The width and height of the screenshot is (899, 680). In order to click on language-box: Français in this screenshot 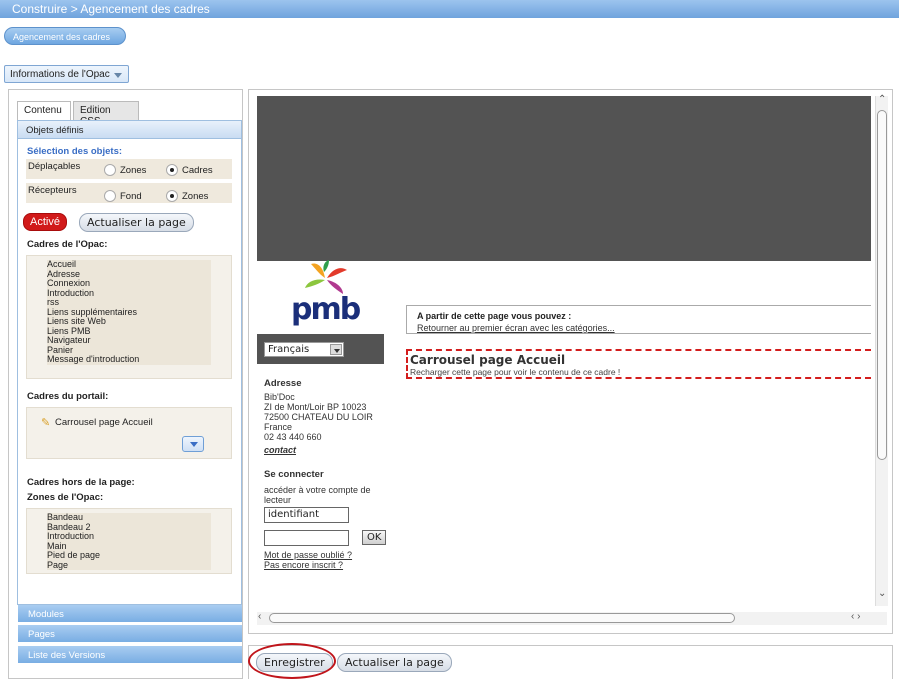, I will do `click(320, 349)`.